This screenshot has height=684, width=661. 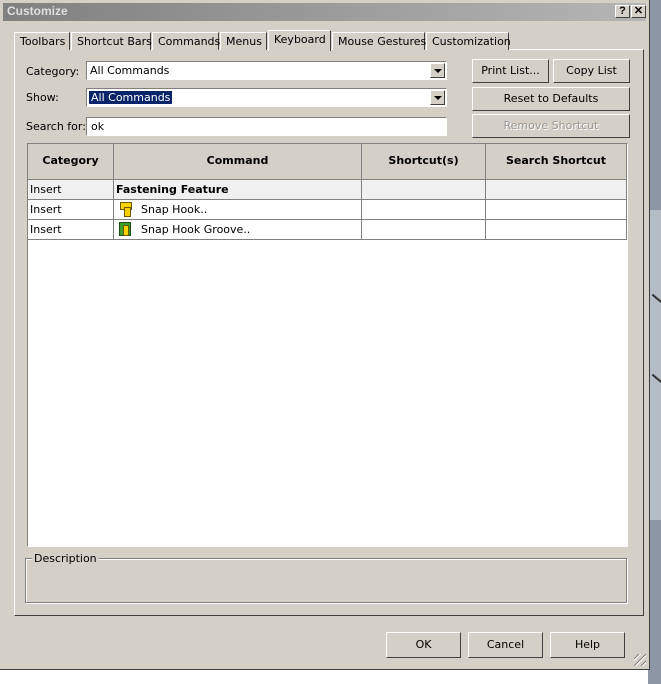 What do you see at coordinates (37, 11) in the screenshot?
I see `window-title: Customize` at bounding box center [37, 11].